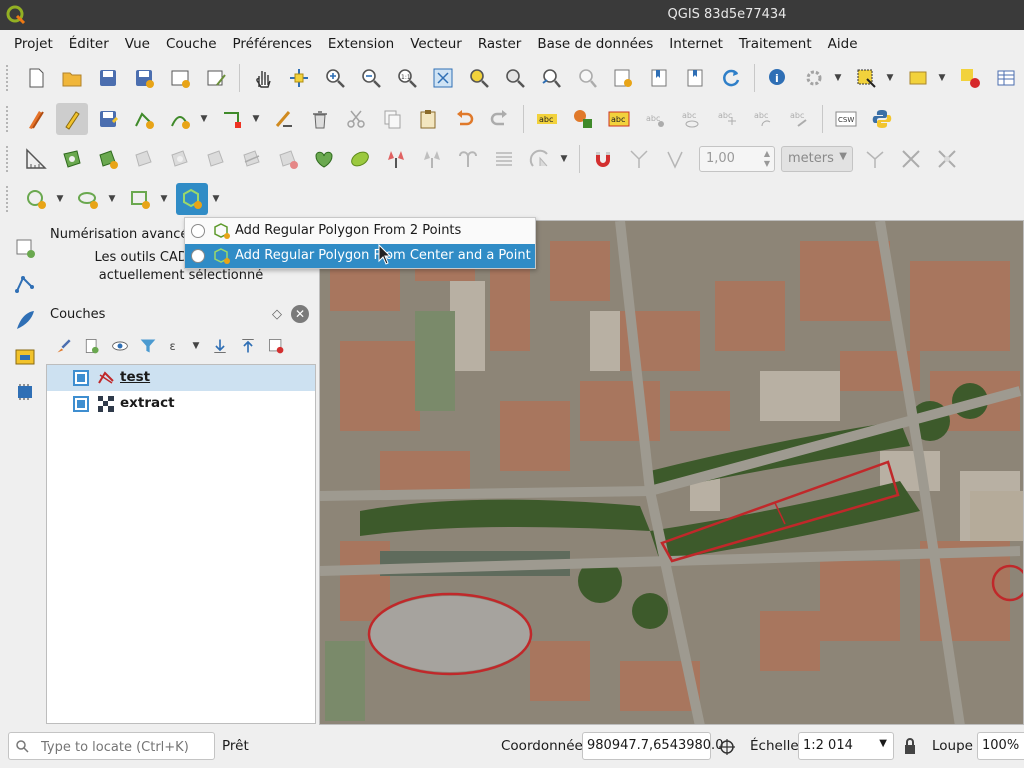 The image size is (1024, 768). What do you see at coordinates (33, 44) in the screenshot?
I see `menu-projet: Projet` at bounding box center [33, 44].